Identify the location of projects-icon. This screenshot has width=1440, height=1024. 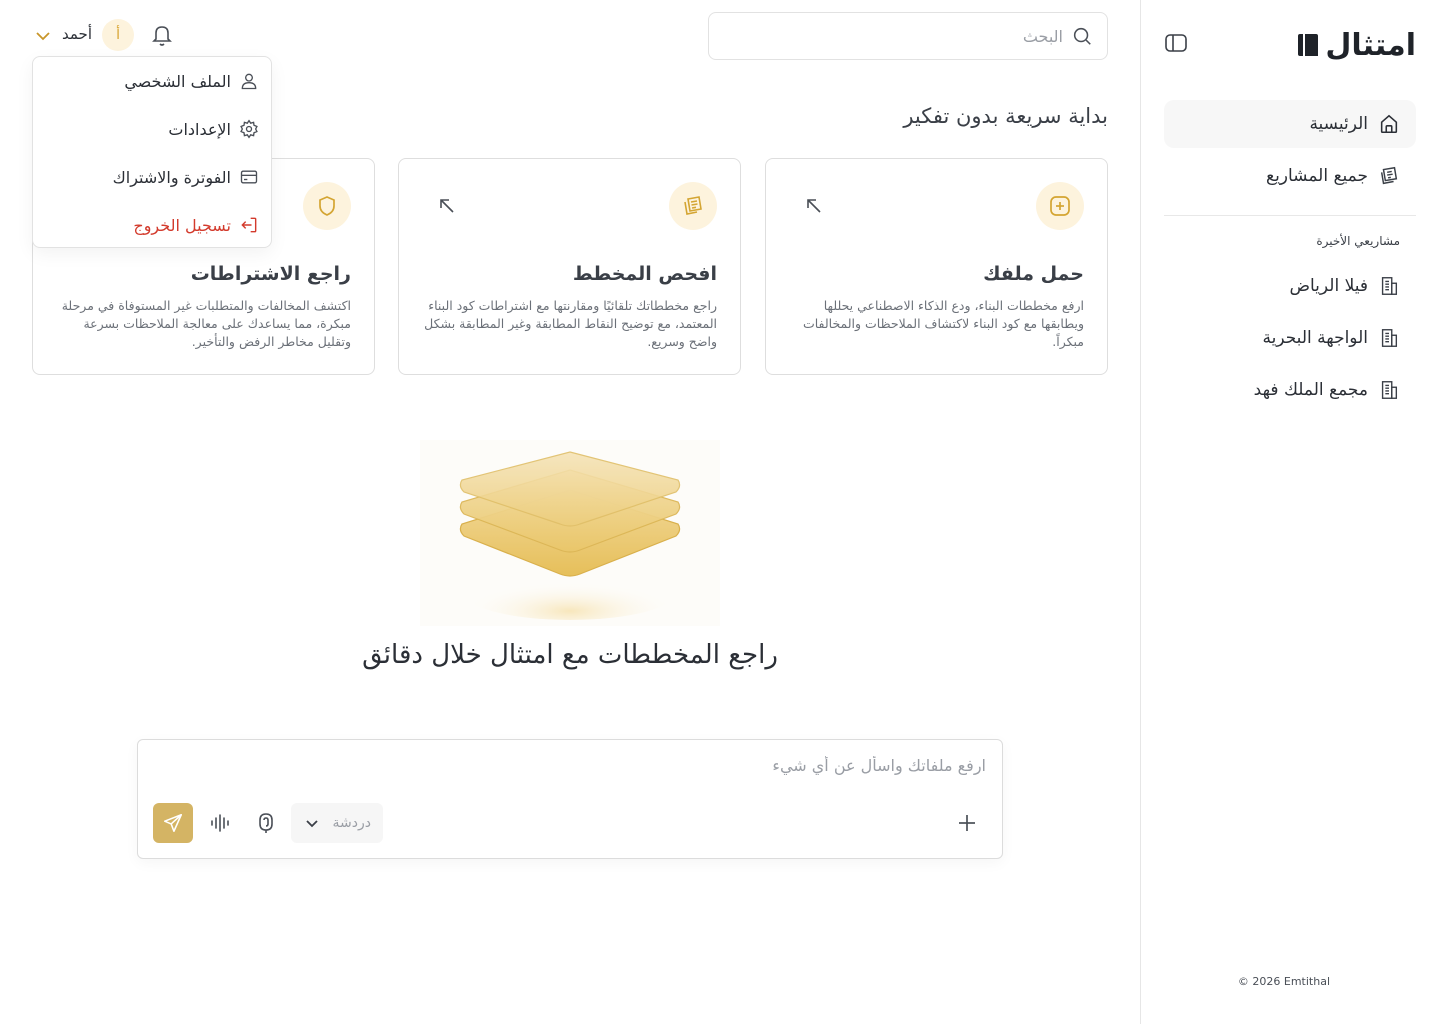
(1389, 175).